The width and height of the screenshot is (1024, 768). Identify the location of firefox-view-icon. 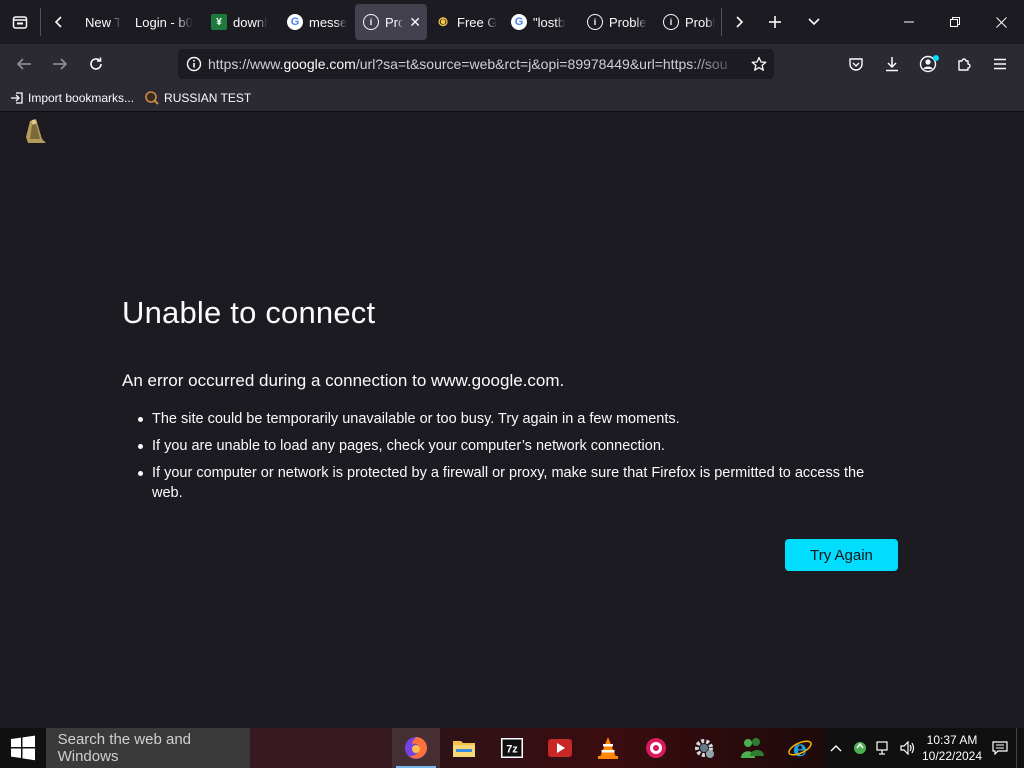
(20, 22).